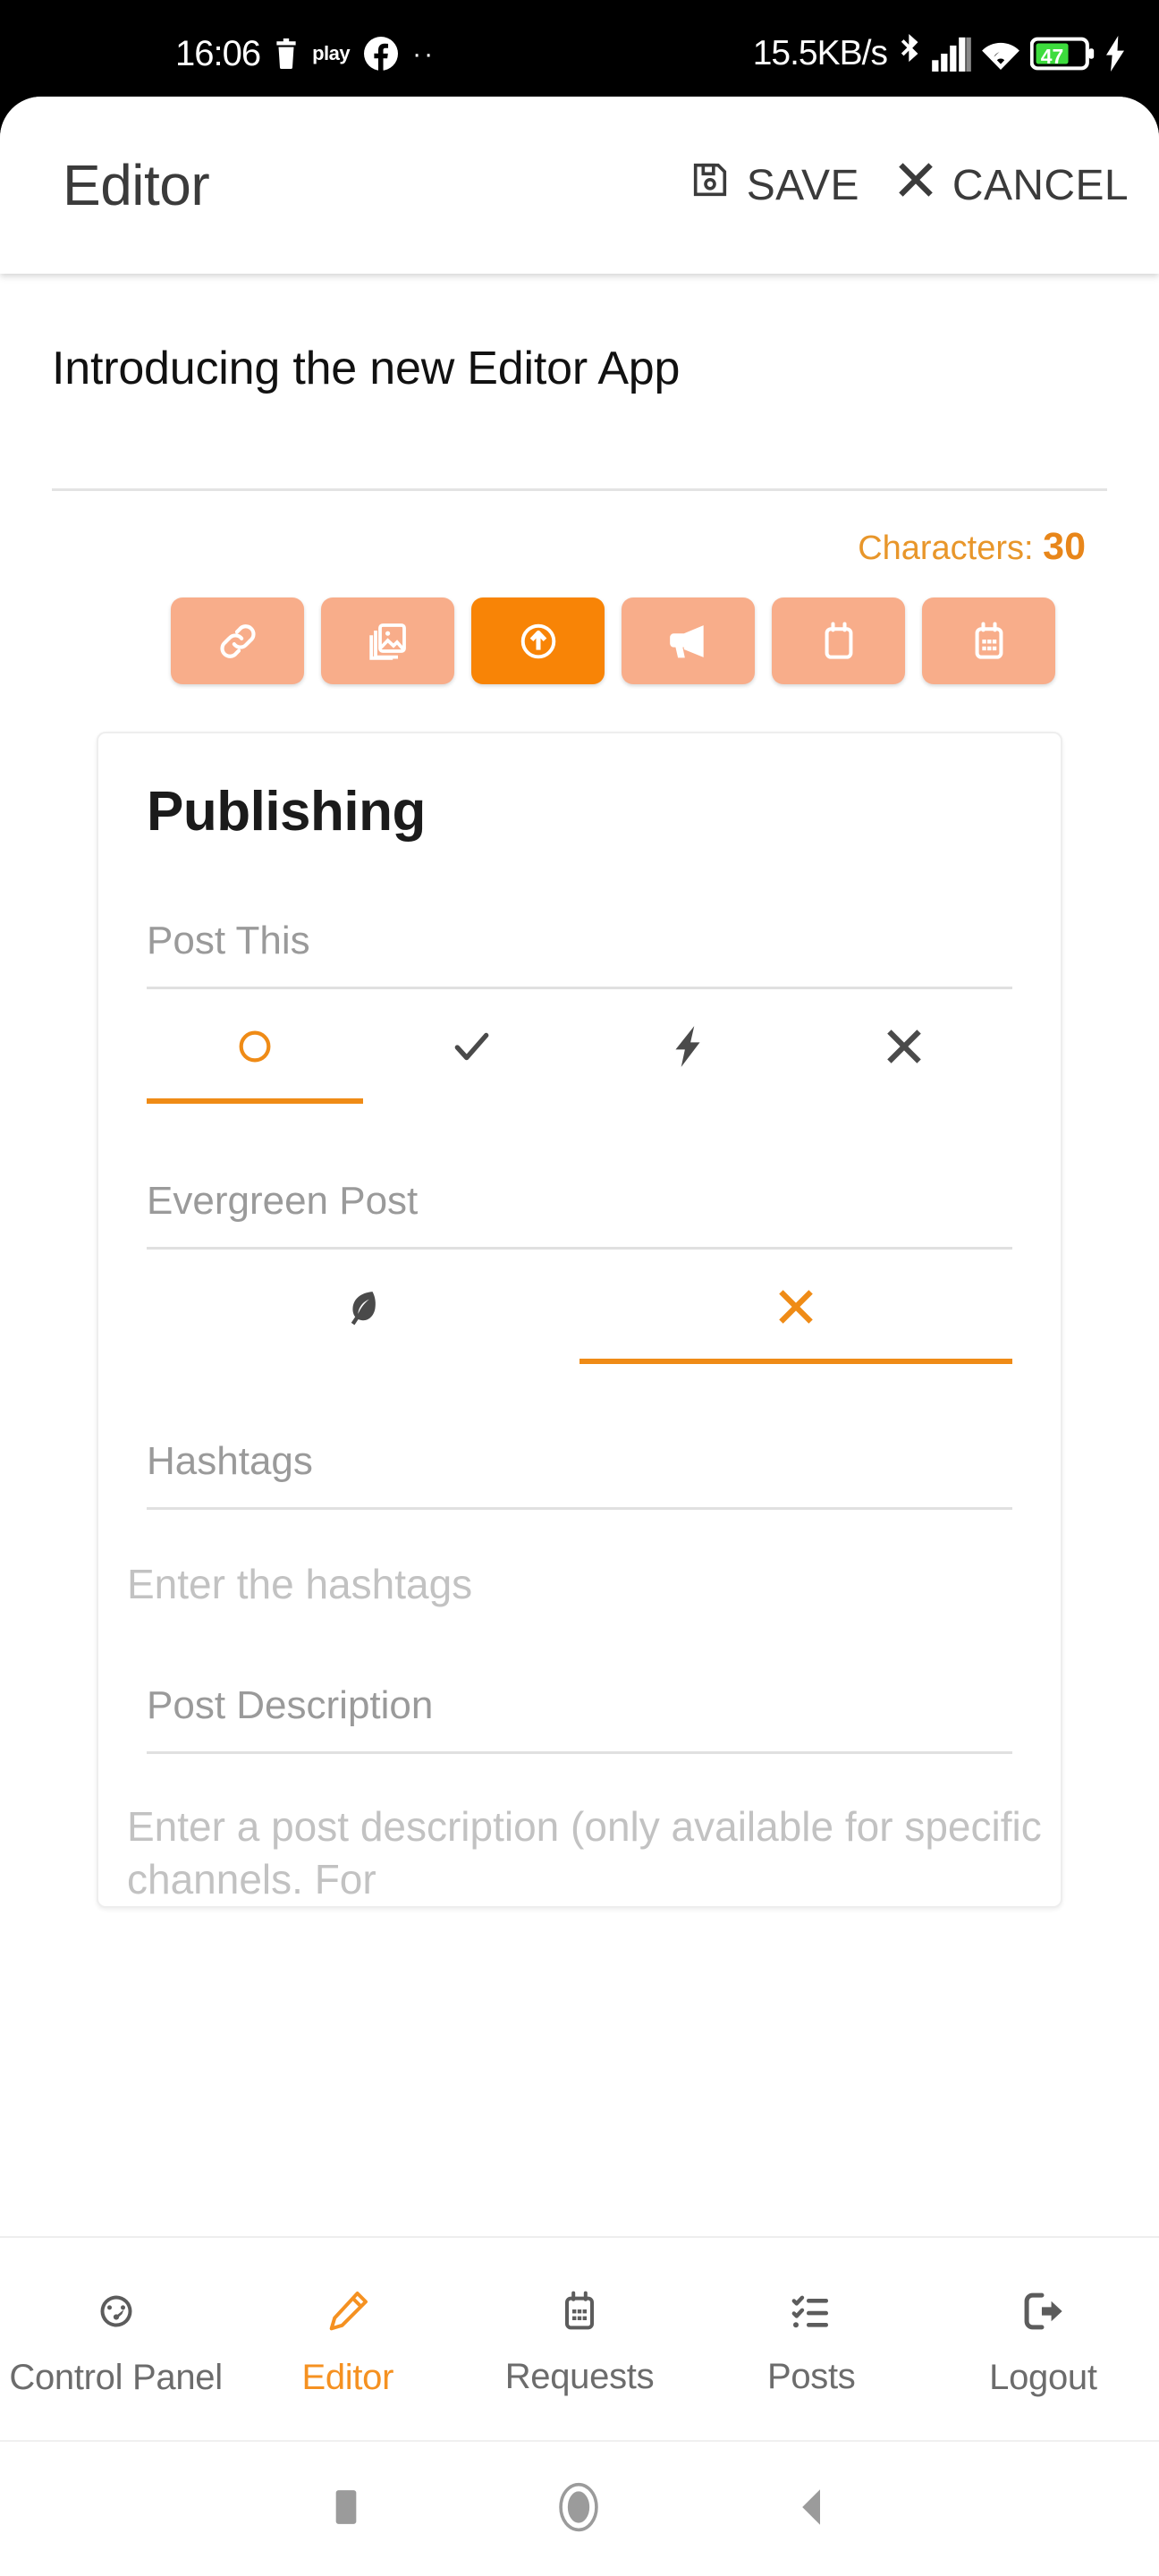 This screenshot has height=2576, width=1159. What do you see at coordinates (988, 640) in the screenshot?
I see `toolbar-button-schedule` at bounding box center [988, 640].